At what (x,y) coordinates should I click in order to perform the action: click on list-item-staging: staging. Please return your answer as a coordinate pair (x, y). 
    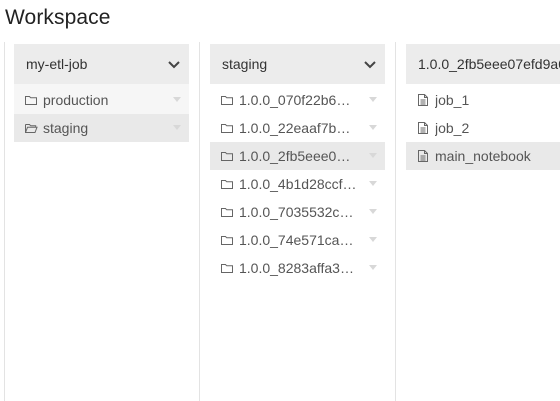
    Looking at the image, I should click on (101, 128).